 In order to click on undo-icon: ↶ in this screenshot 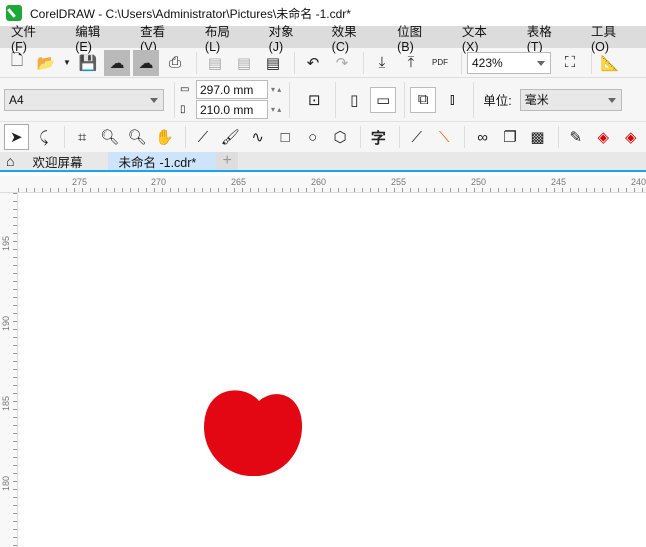, I will do `click(313, 63)`.